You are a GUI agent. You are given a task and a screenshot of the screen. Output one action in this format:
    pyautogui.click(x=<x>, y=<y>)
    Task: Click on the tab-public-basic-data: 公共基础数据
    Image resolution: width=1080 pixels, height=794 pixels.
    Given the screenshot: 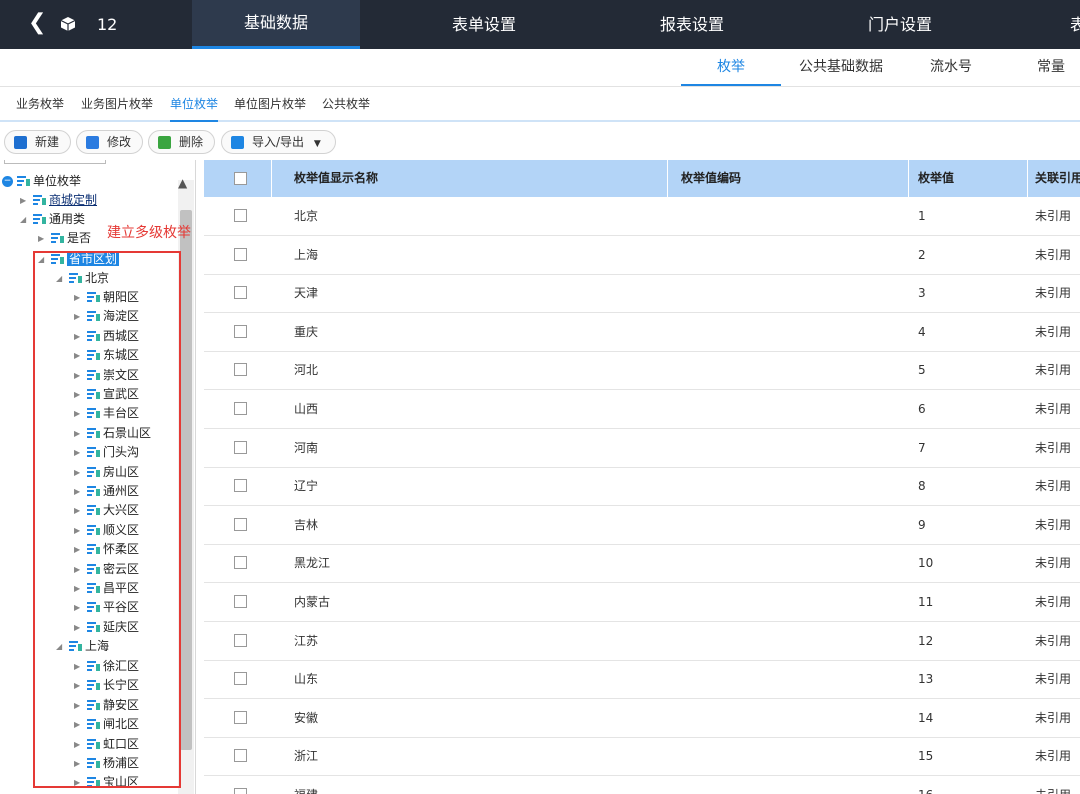 What is the action you would take?
    pyautogui.click(x=841, y=67)
    